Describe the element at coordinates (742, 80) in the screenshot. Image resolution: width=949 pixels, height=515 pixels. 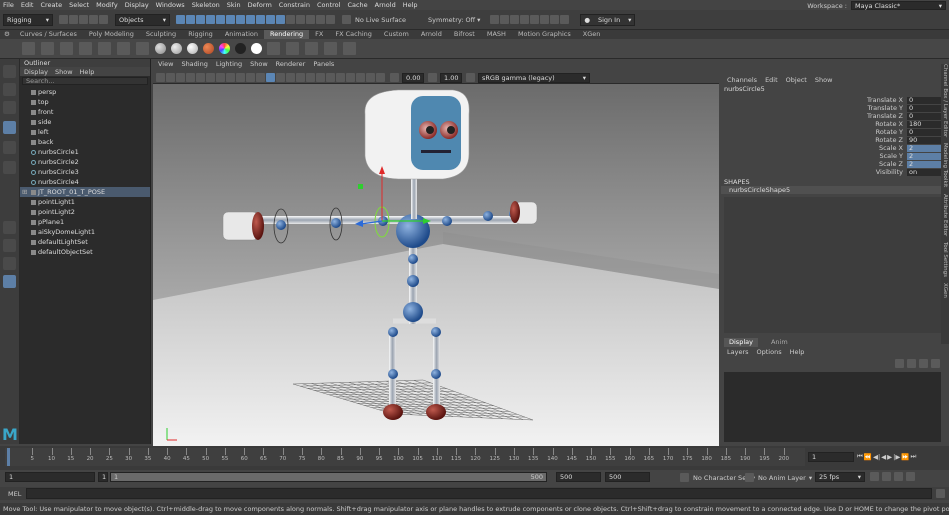
I see `channel-menu-channels: Channels` at that location.